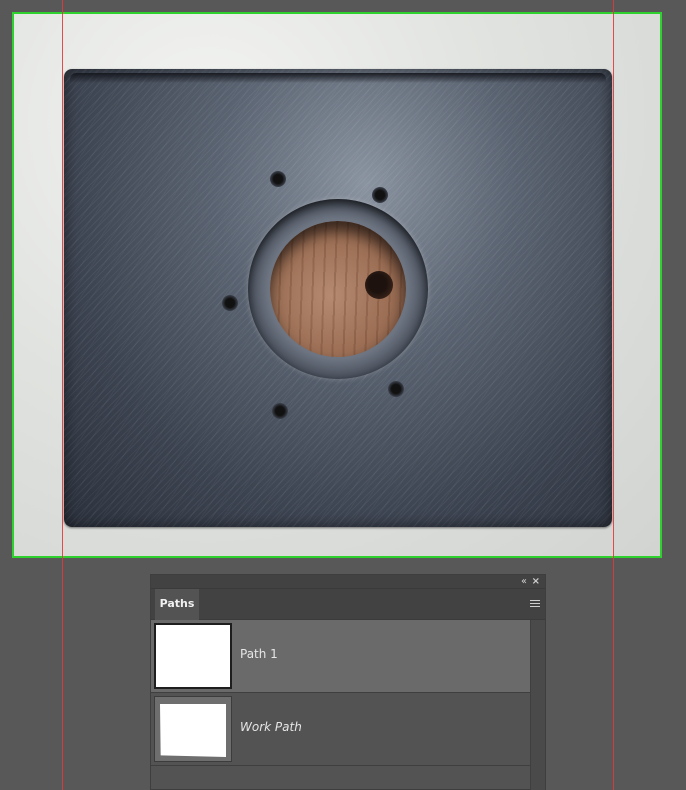  Describe the element at coordinates (535, 603) in the screenshot. I see `hamburger-menu-icon` at that location.